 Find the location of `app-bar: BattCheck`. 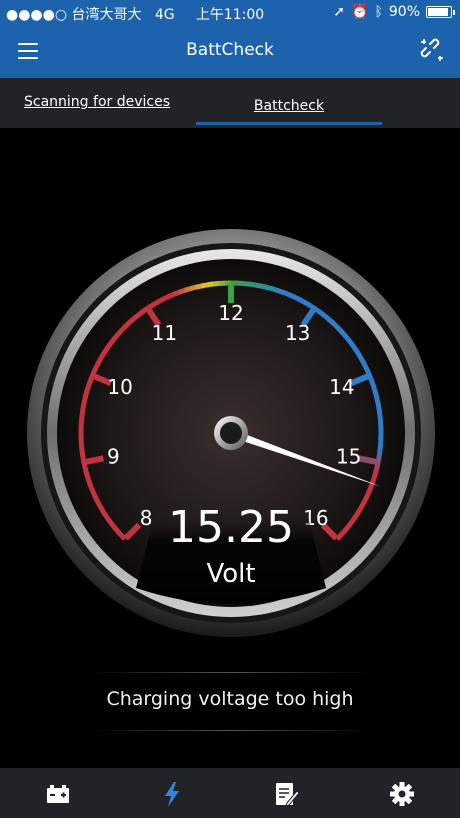

app-bar: BattCheck is located at coordinates (230, 52).